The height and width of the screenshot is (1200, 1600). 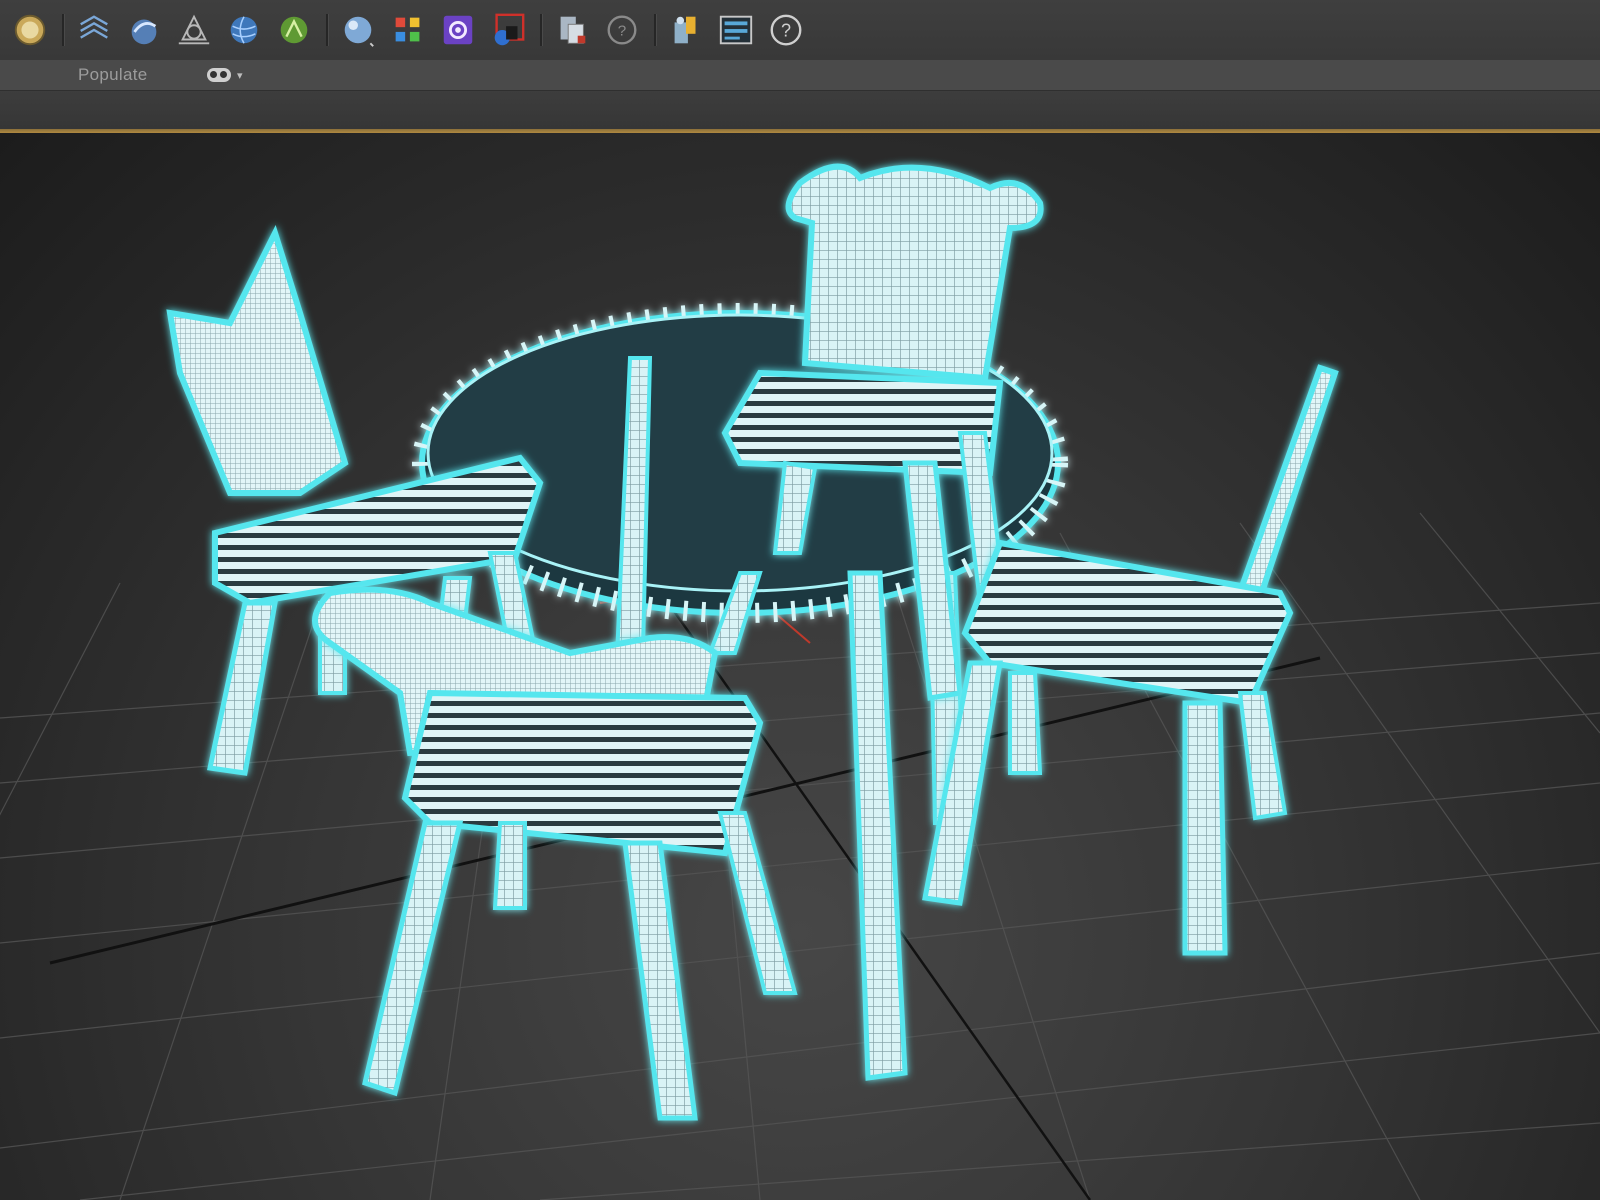 What do you see at coordinates (240, 75) in the screenshot?
I see `chevron-down-icon: ▾` at bounding box center [240, 75].